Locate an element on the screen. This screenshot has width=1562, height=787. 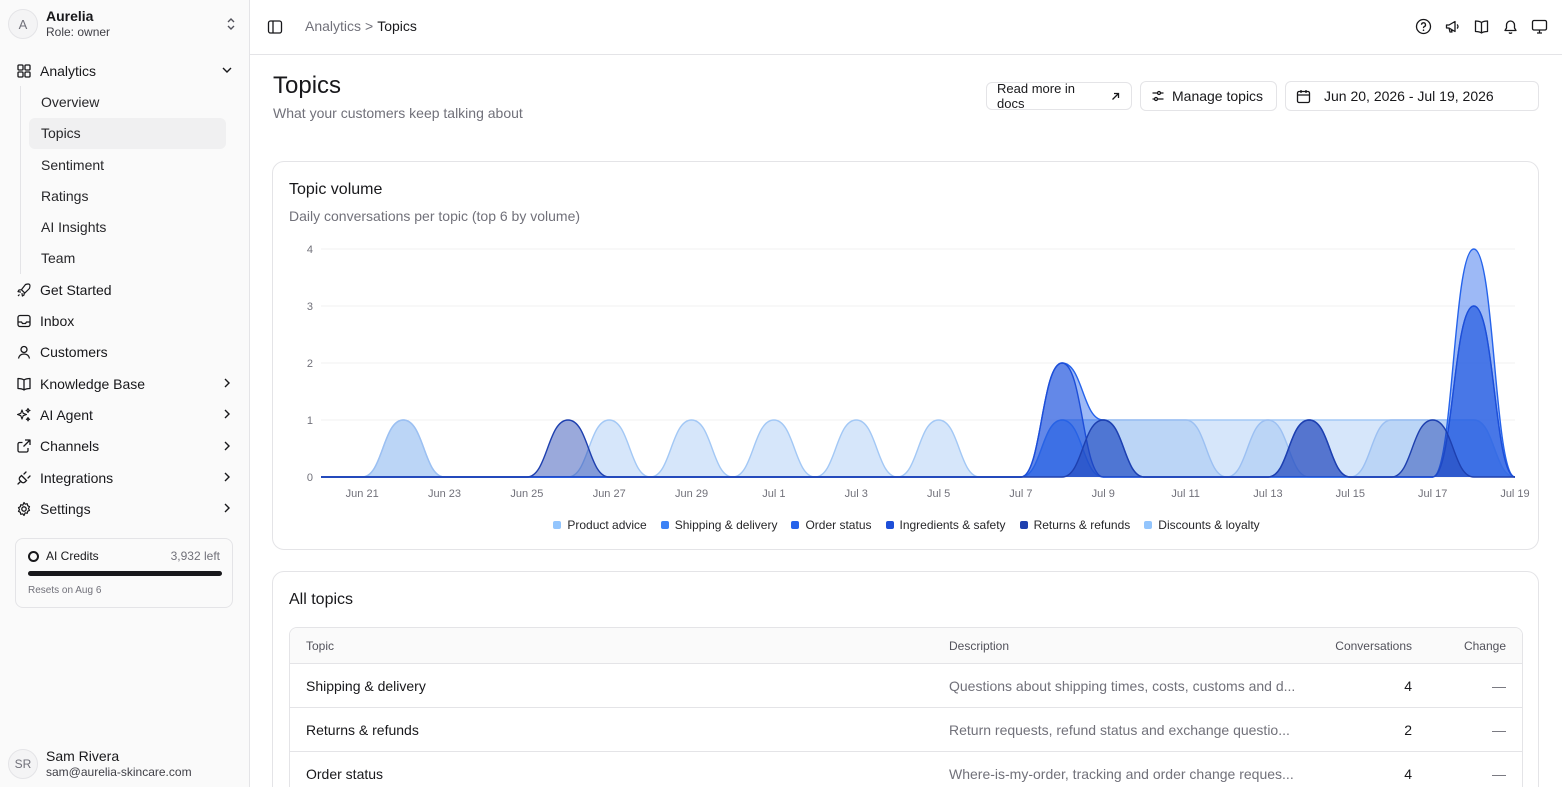
row-topic: Returns & refunds is located at coordinates (362, 729).